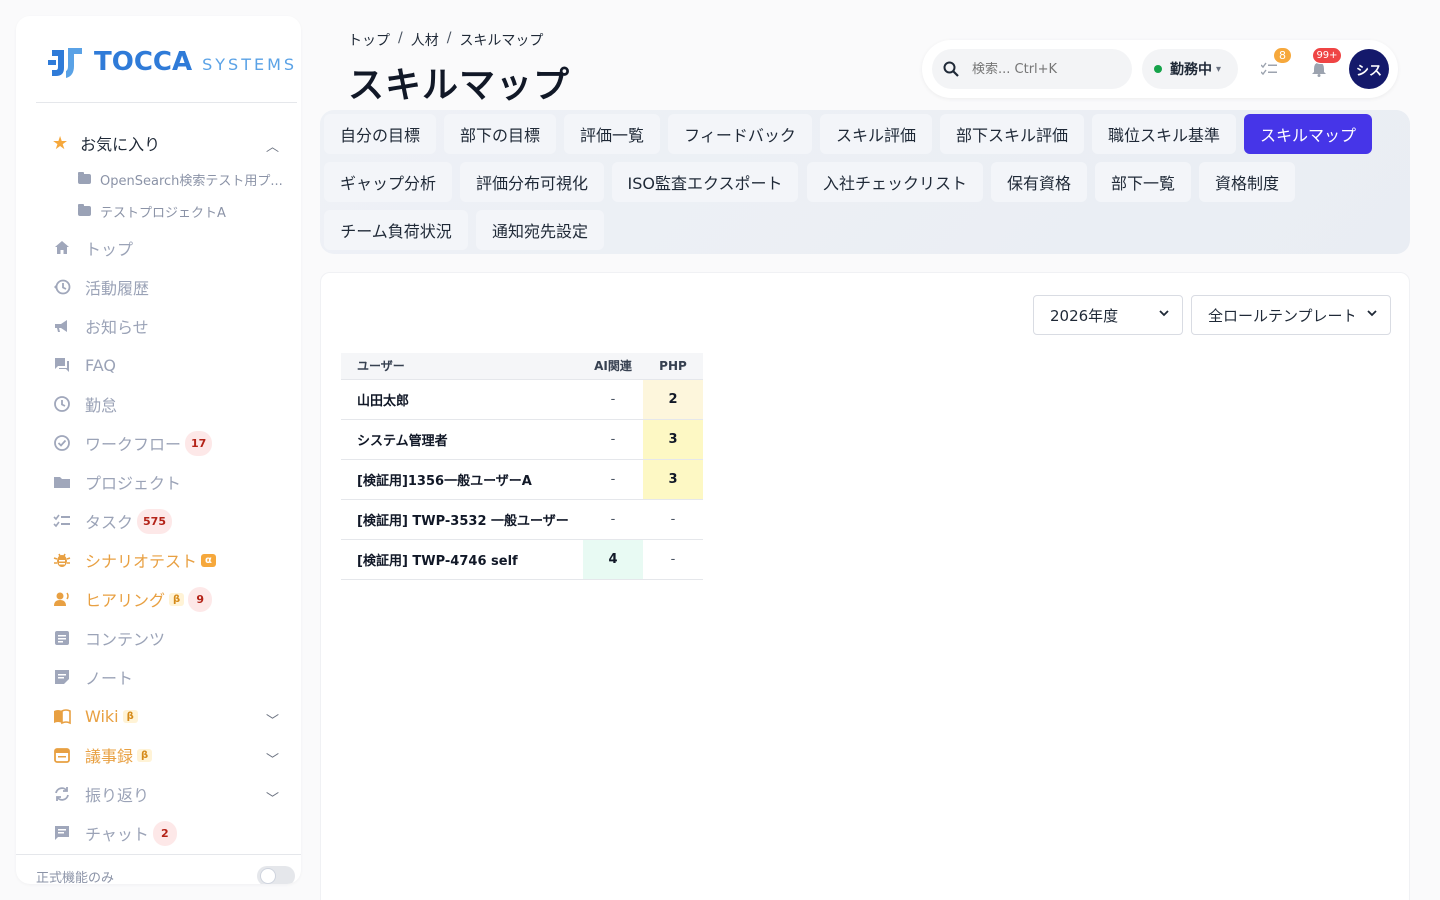  Describe the element at coordinates (613, 366) in the screenshot. I see `column-header-skill: AI関連` at that location.